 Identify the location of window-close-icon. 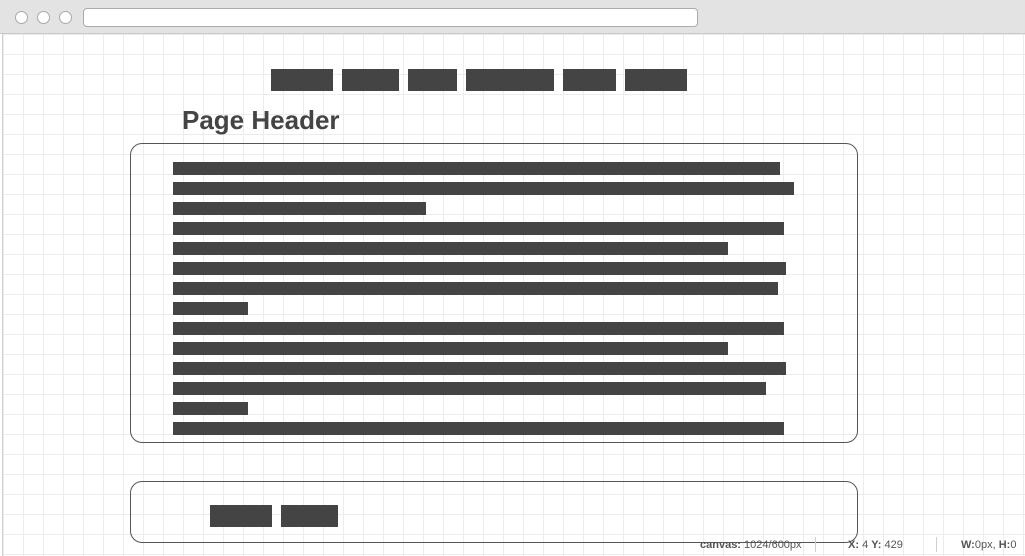
(21, 17).